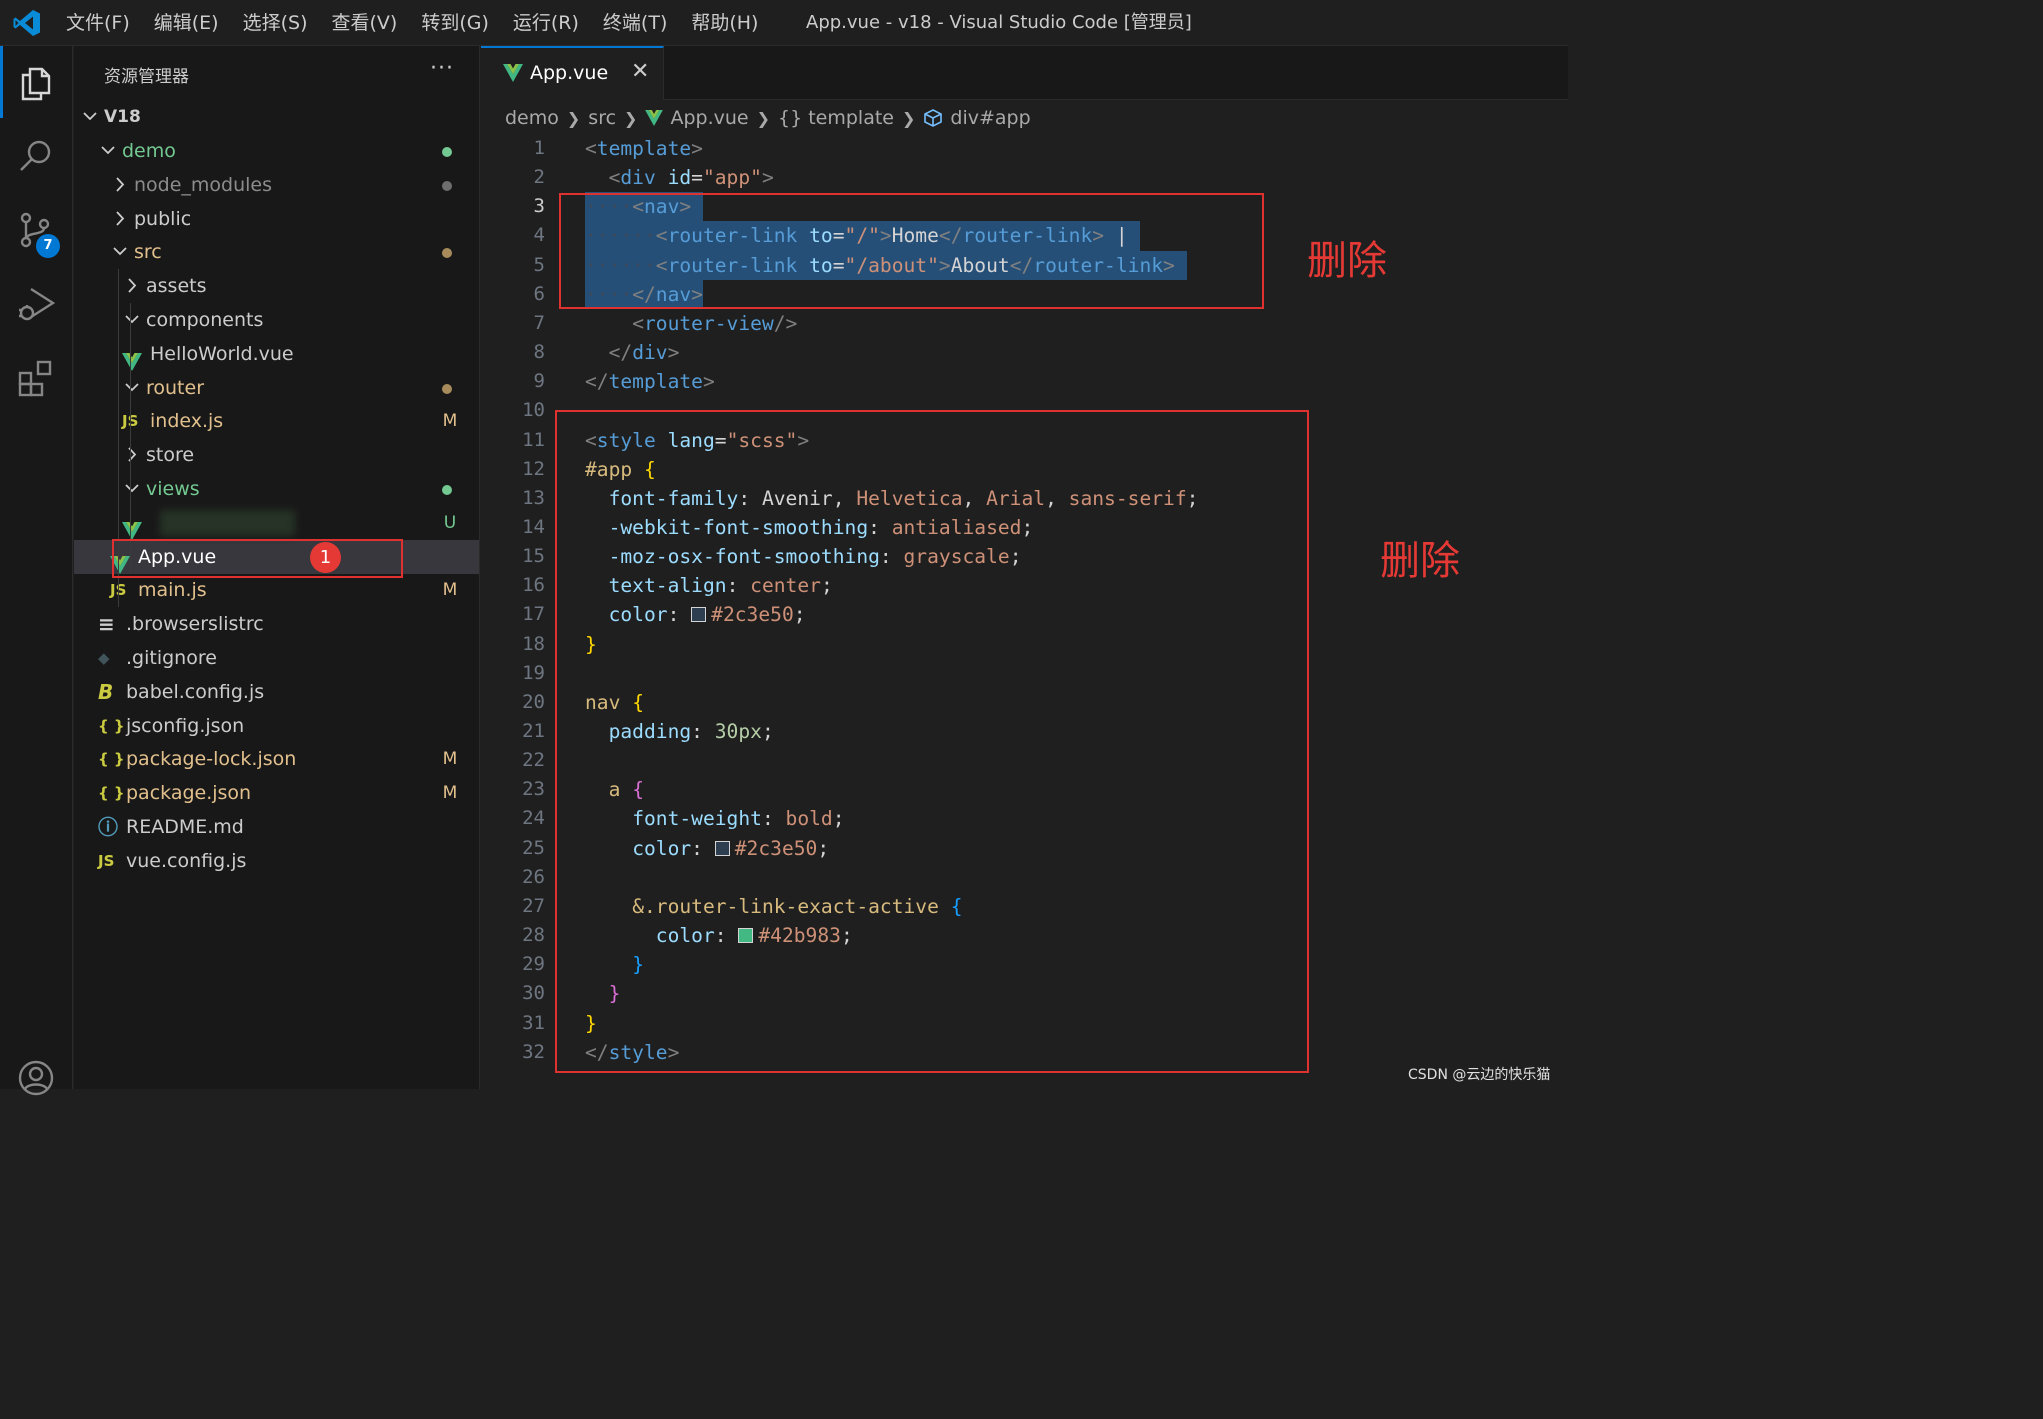  What do you see at coordinates (533, 789) in the screenshot?
I see `line-number: 23` at bounding box center [533, 789].